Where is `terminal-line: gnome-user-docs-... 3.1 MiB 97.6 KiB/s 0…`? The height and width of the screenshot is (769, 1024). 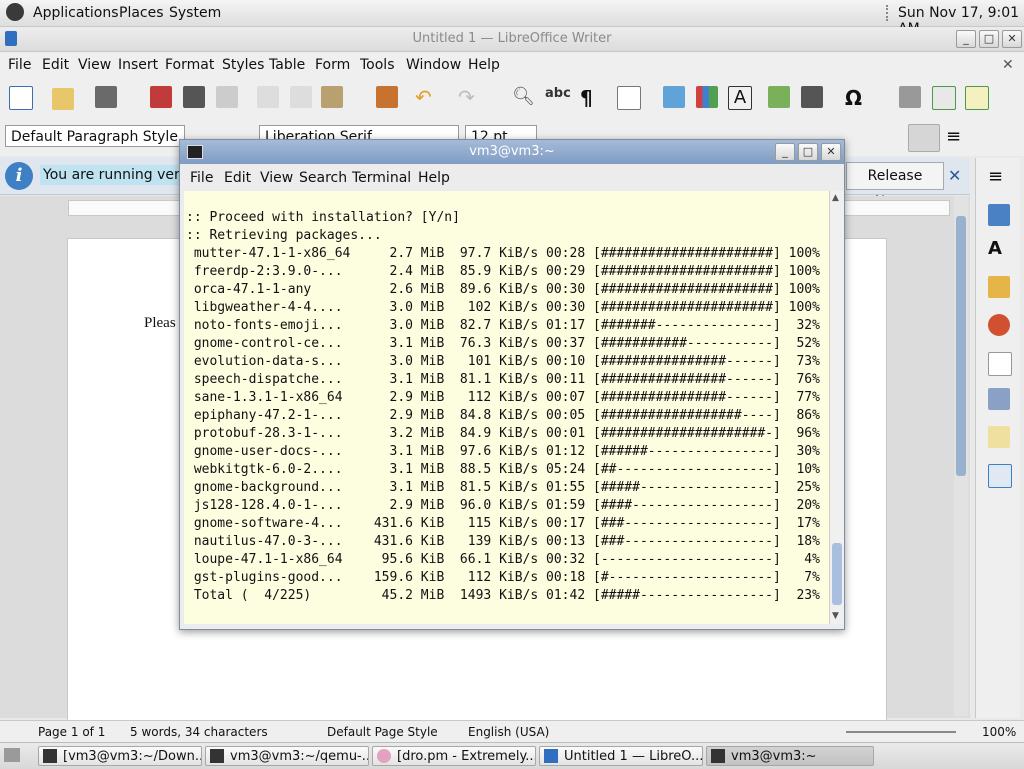 terminal-line: gnome-user-docs-... 3.1 MiB 97.6 KiB/s 0… is located at coordinates (503, 451).